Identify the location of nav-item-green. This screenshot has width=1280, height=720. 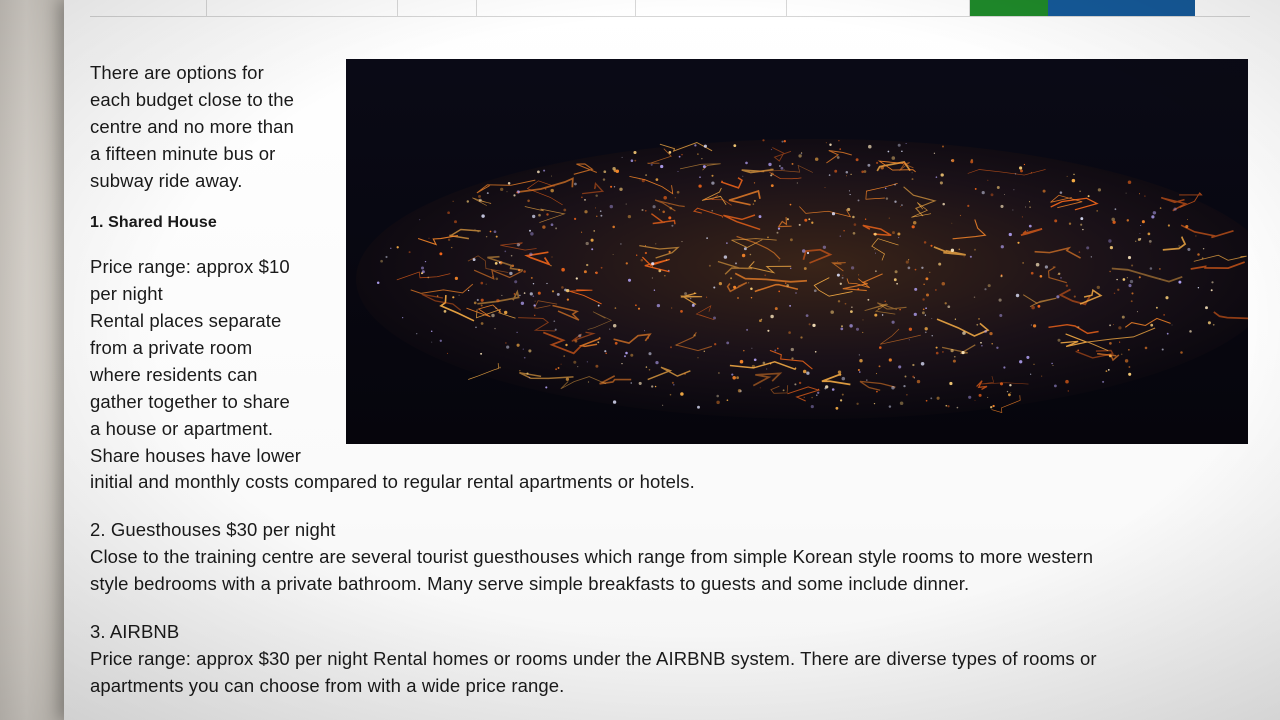
(1009, 8).